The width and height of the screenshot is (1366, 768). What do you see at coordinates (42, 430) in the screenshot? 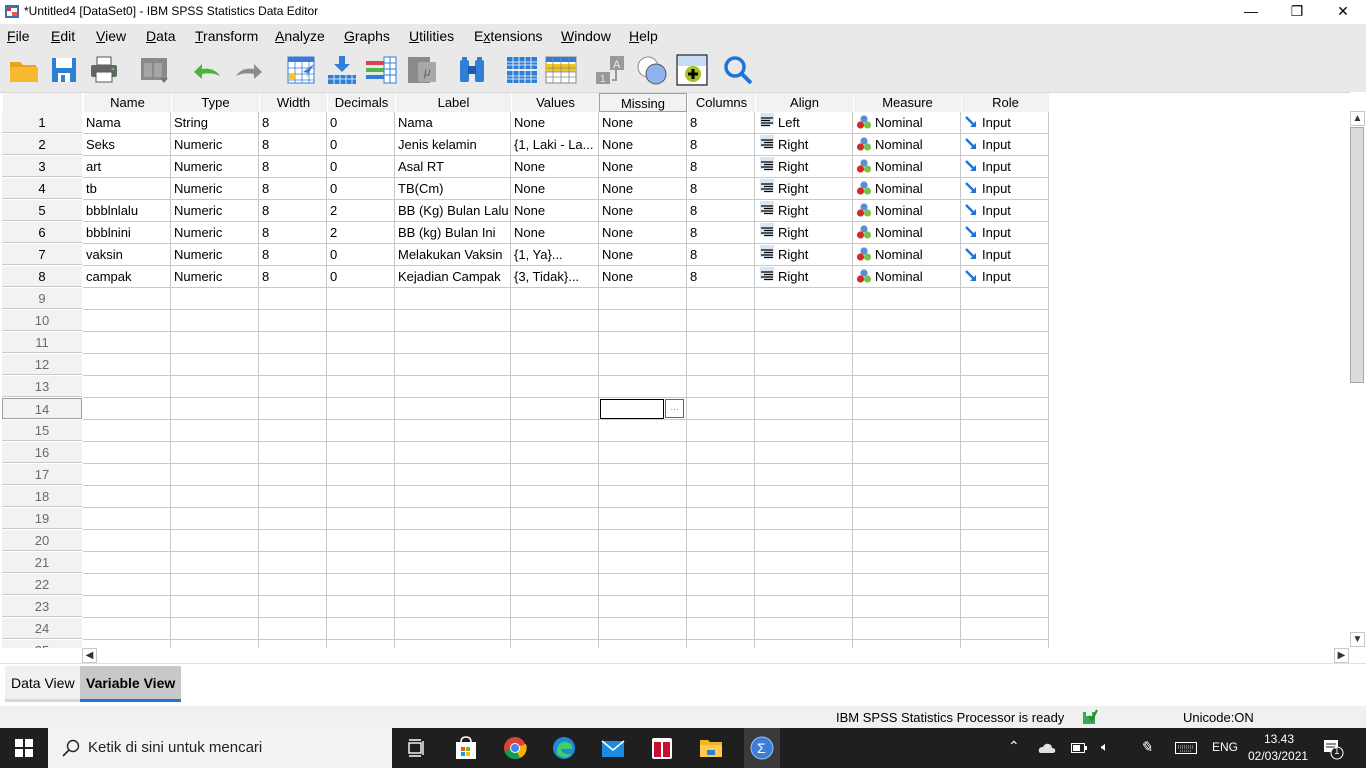
I see `row-number: 15` at bounding box center [42, 430].